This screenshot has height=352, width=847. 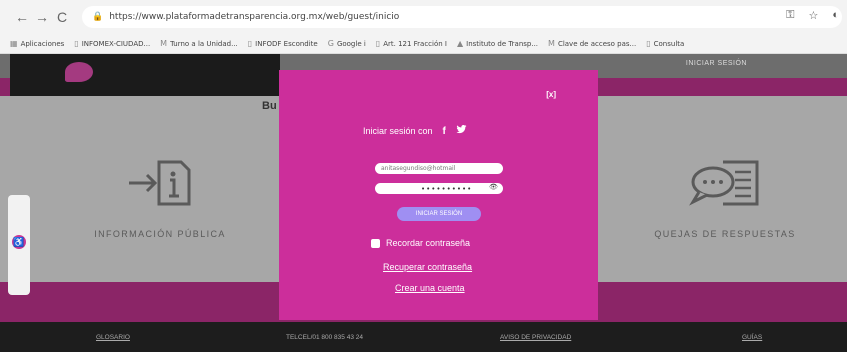 What do you see at coordinates (160, 234) in the screenshot?
I see `card-label: INFORMACIÓN PÚBLICA` at bounding box center [160, 234].